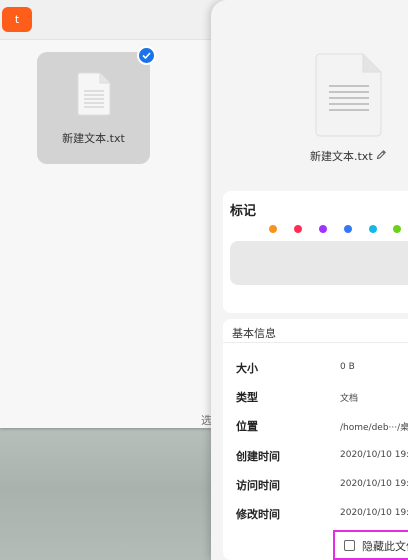  I want to click on tags-section: 标记, so click(315, 252).